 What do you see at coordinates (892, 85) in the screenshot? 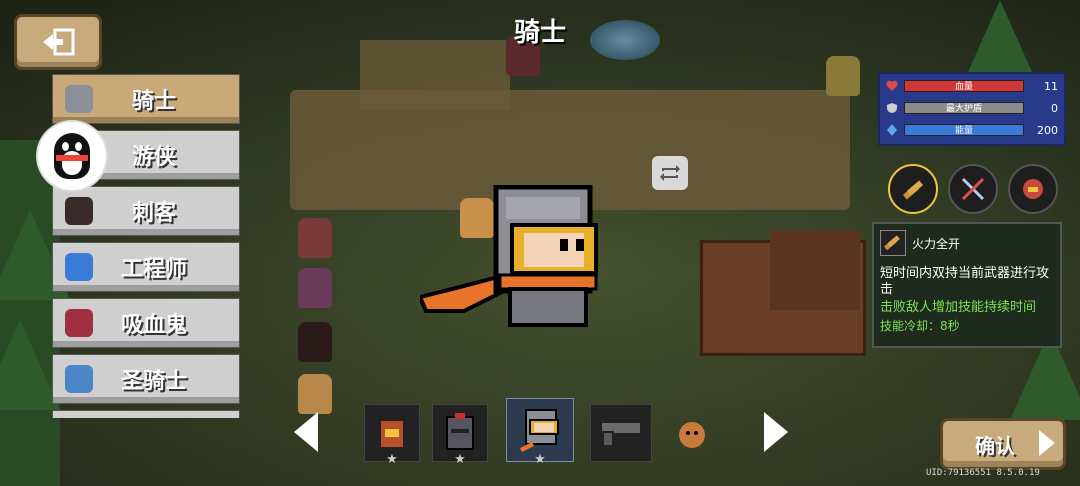
I see `heart-icon` at bounding box center [892, 85].